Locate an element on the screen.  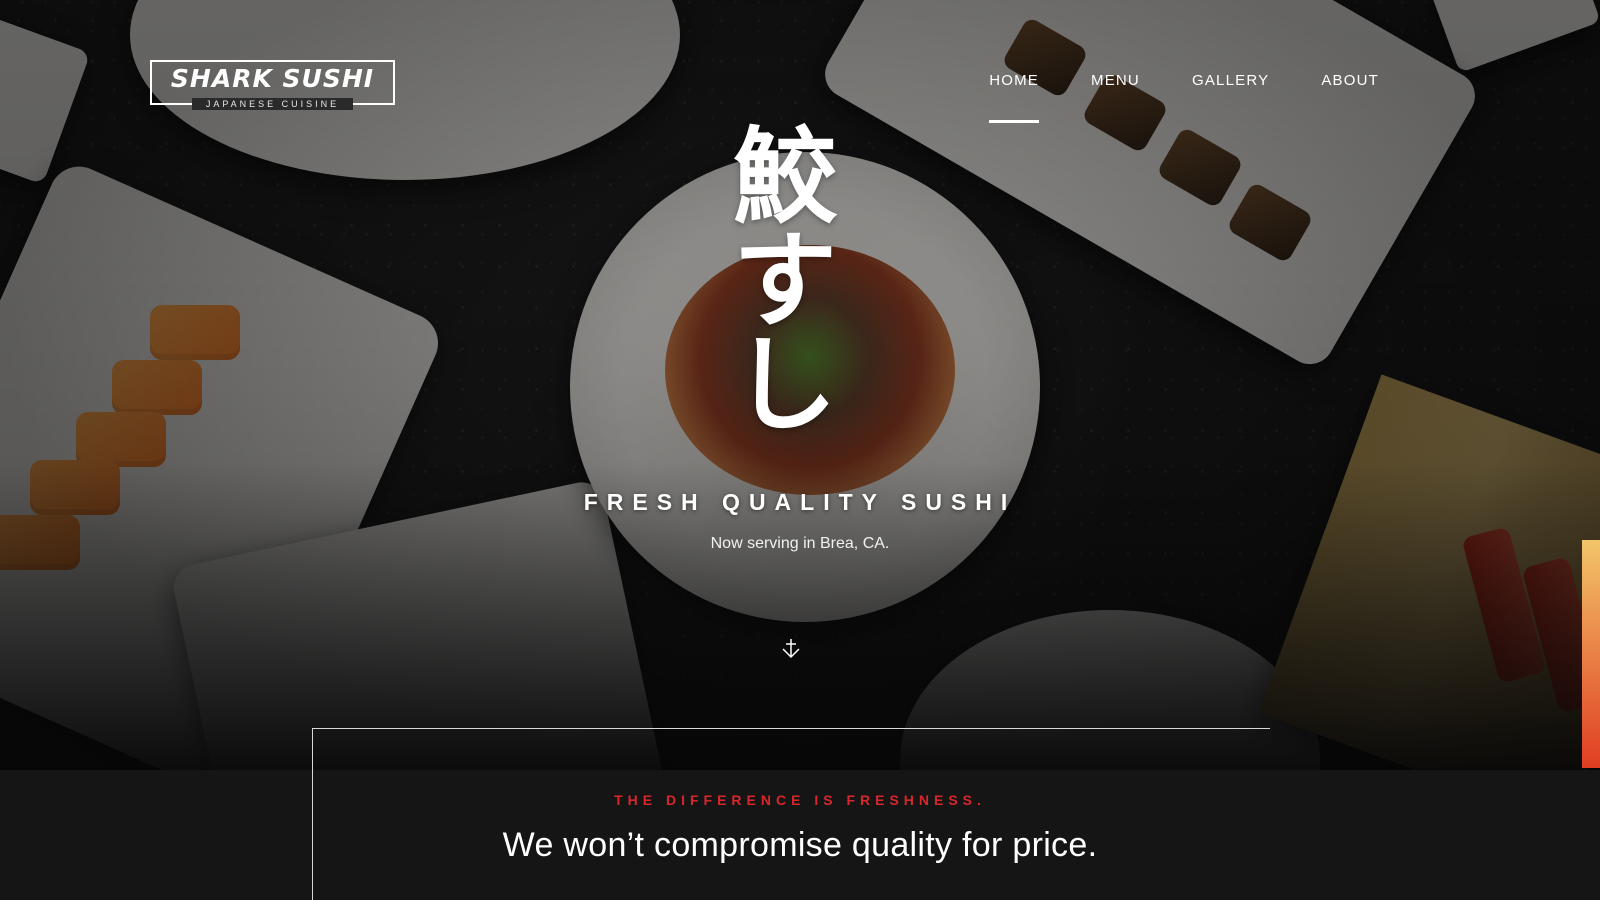
edge-photo-strip is located at coordinates (1591, 654).